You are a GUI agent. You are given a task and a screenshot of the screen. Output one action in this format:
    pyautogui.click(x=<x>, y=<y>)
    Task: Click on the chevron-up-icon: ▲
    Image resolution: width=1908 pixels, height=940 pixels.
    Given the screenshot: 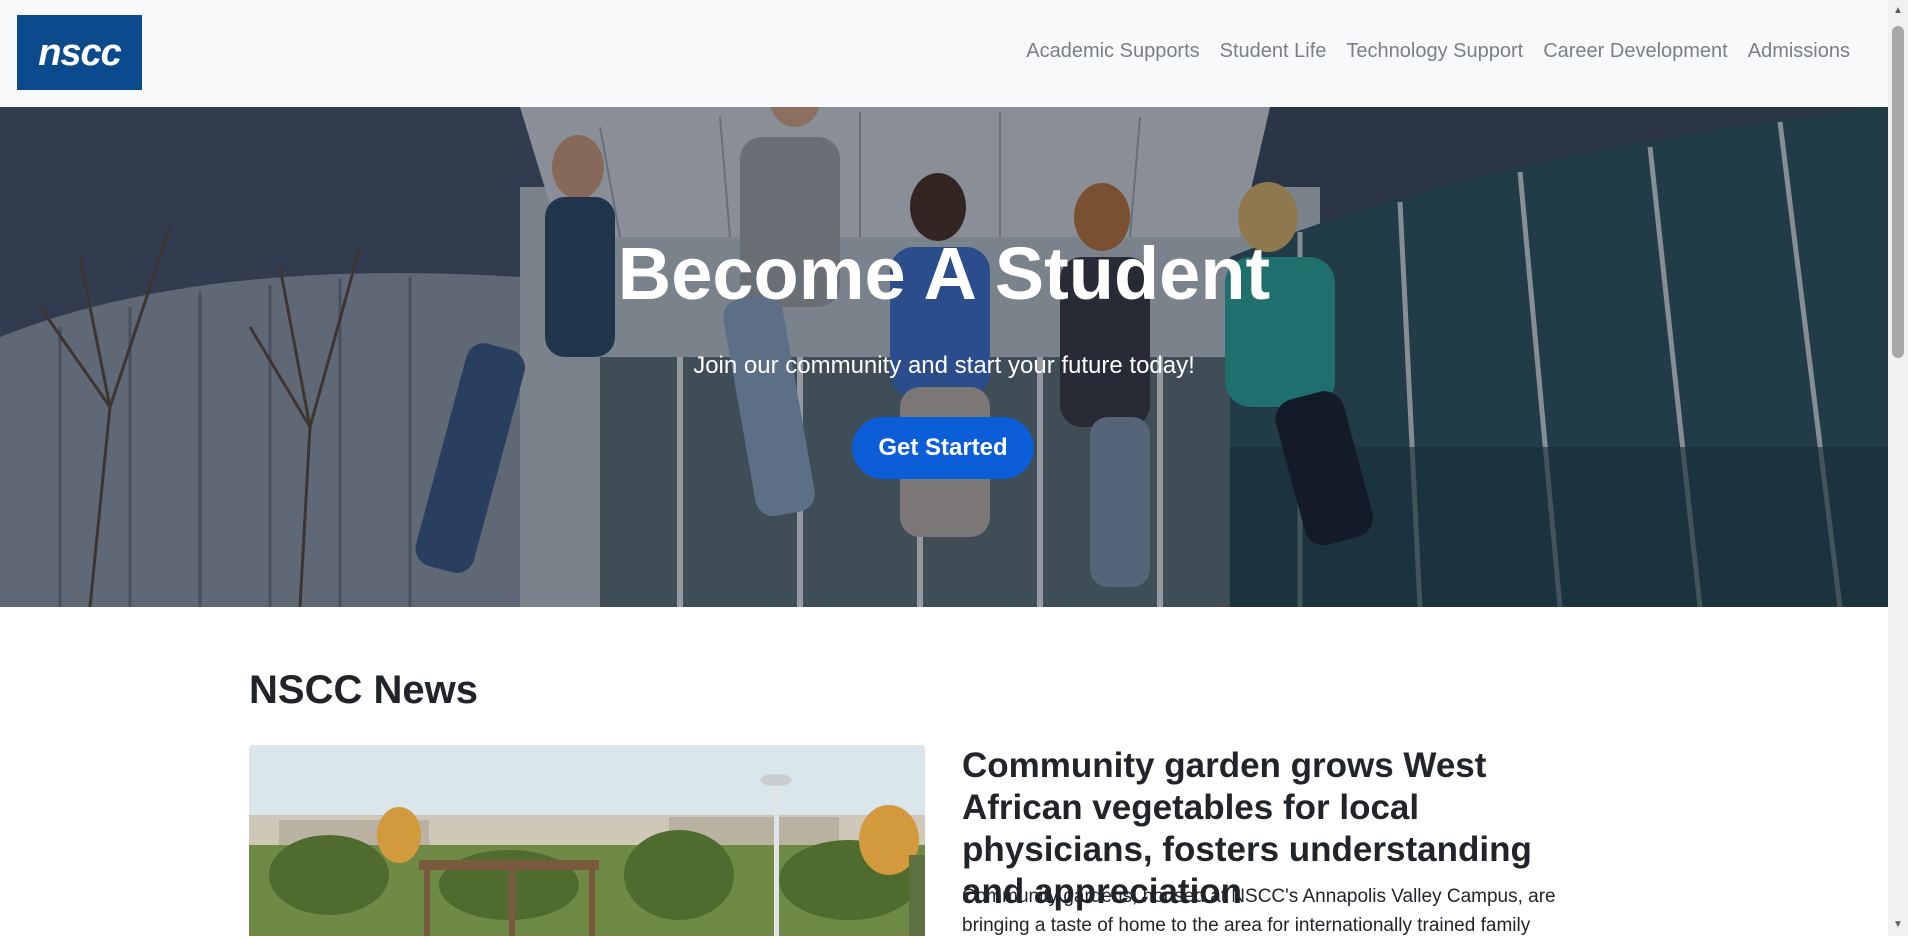 What is the action you would take?
    pyautogui.click(x=1898, y=11)
    